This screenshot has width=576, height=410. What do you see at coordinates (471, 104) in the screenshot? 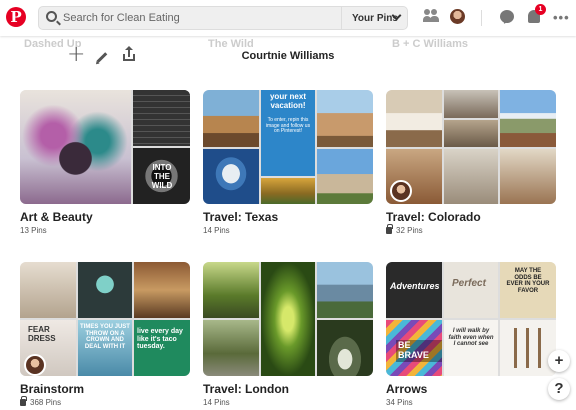
I see `living-room-image` at bounding box center [471, 104].